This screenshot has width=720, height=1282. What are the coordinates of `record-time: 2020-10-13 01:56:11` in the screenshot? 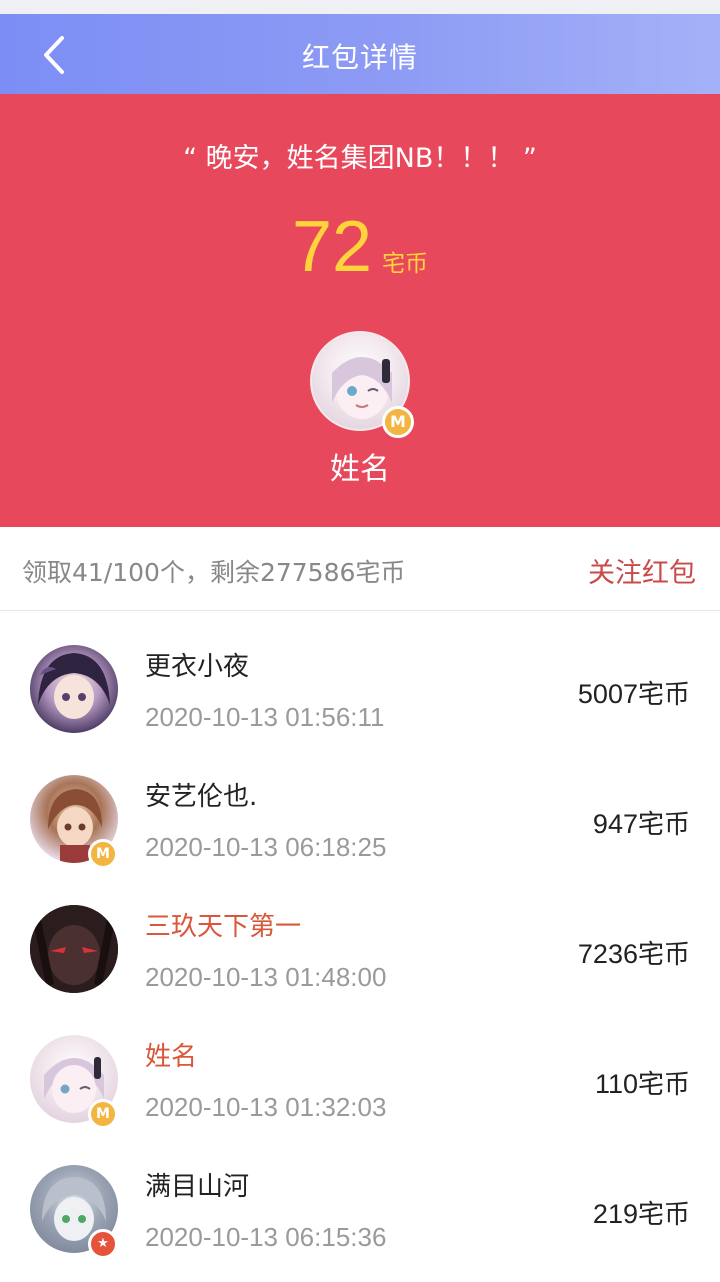 It's located at (265, 717).